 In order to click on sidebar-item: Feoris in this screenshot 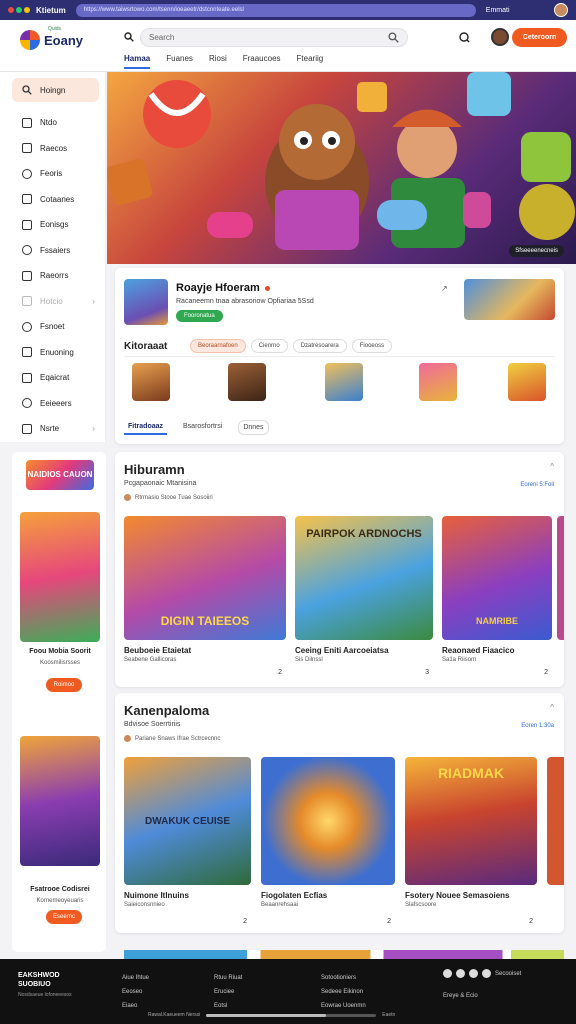, I will do `click(52, 174)`.